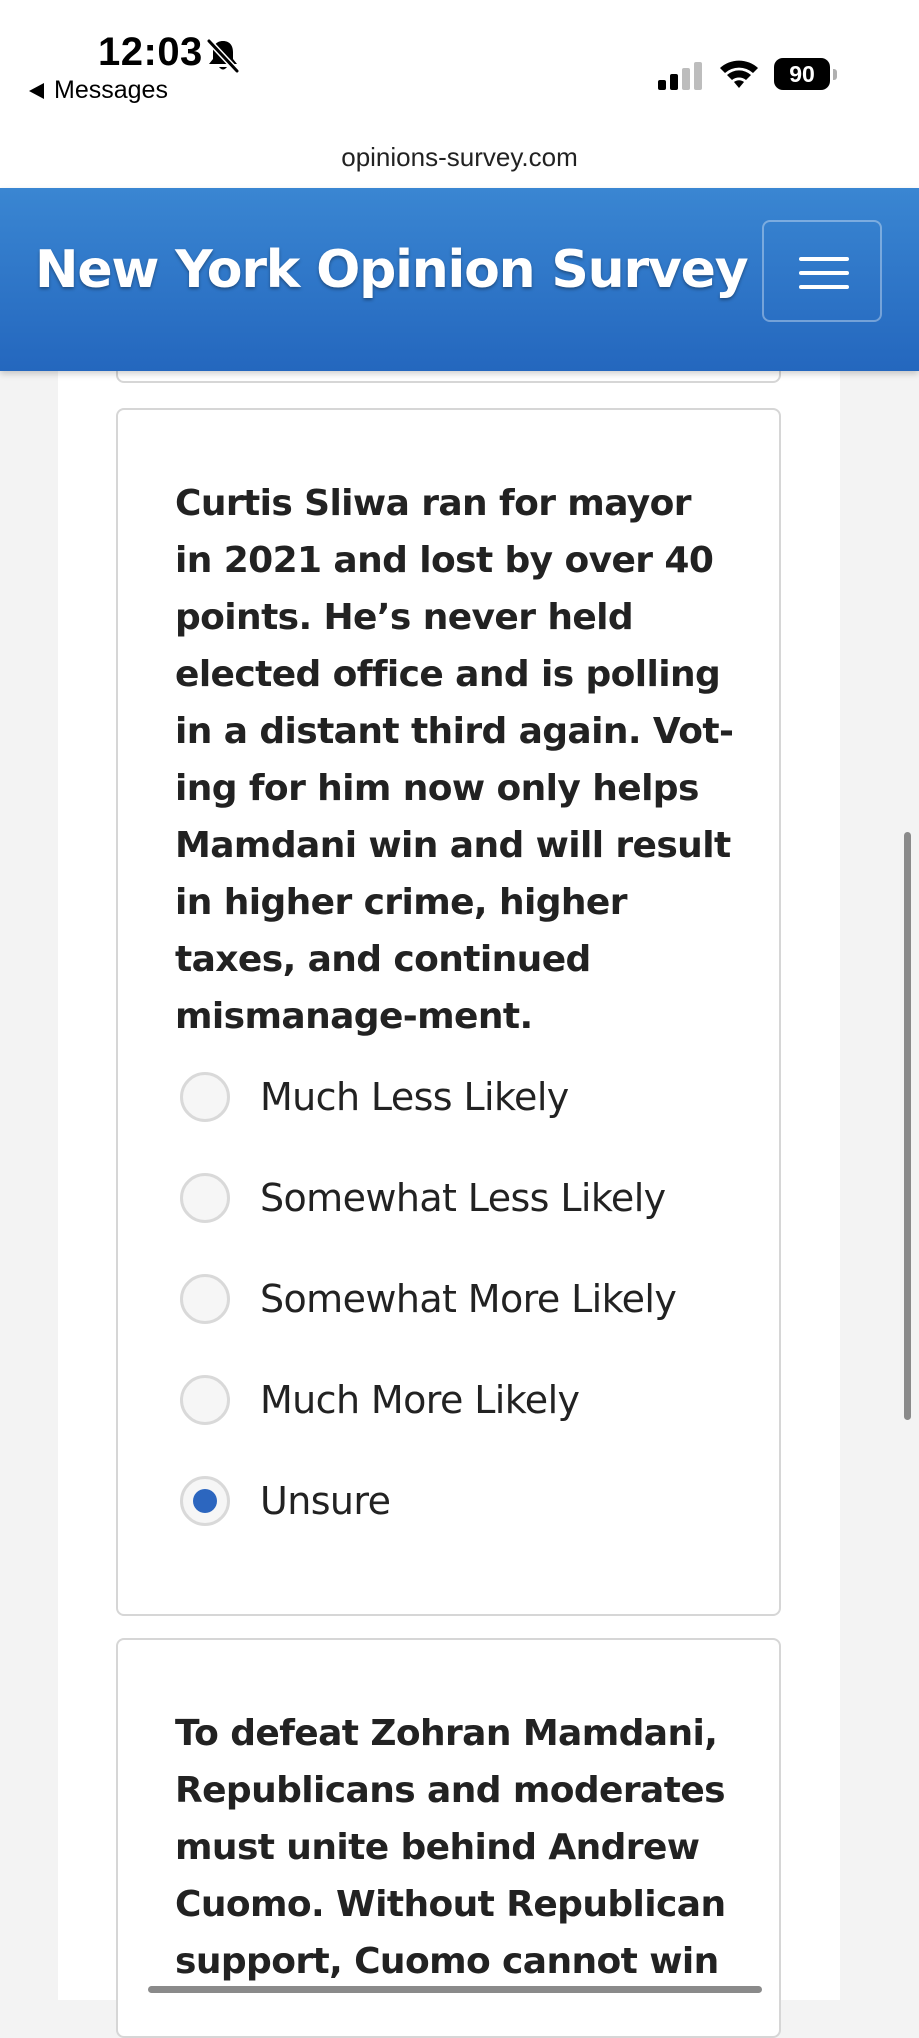 The image size is (919, 2038). What do you see at coordinates (802, 74) in the screenshot?
I see `battery-level: 90` at bounding box center [802, 74].